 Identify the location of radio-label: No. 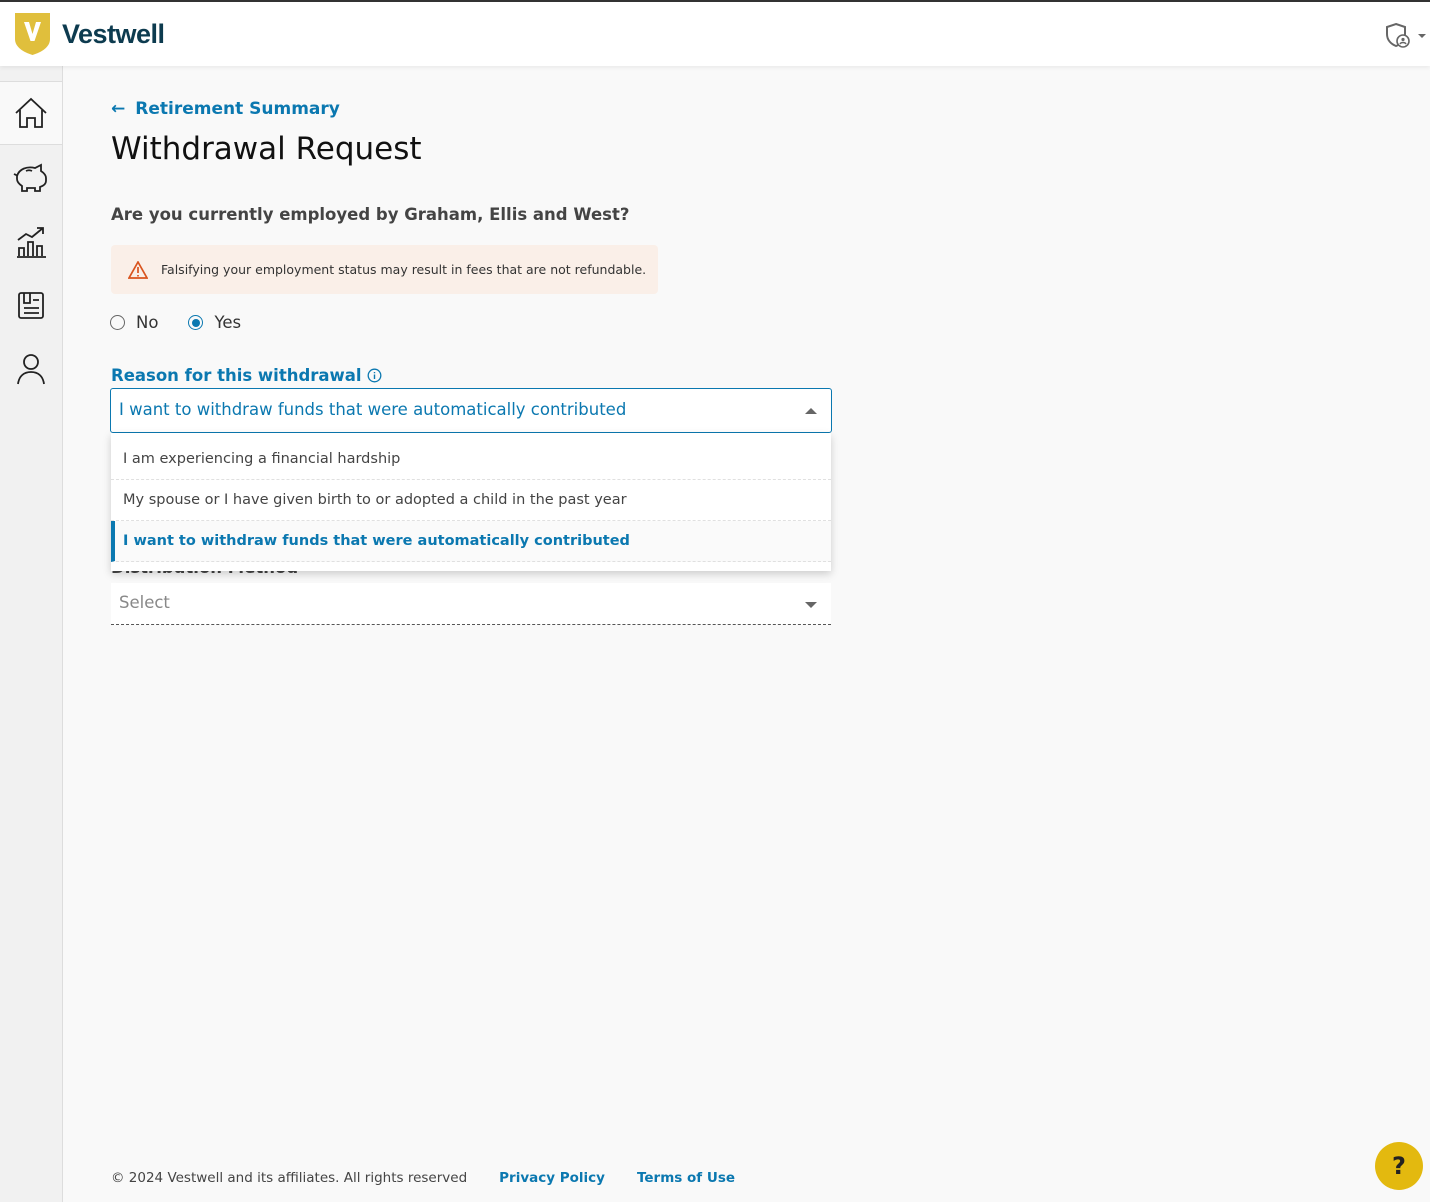
(147, 322).